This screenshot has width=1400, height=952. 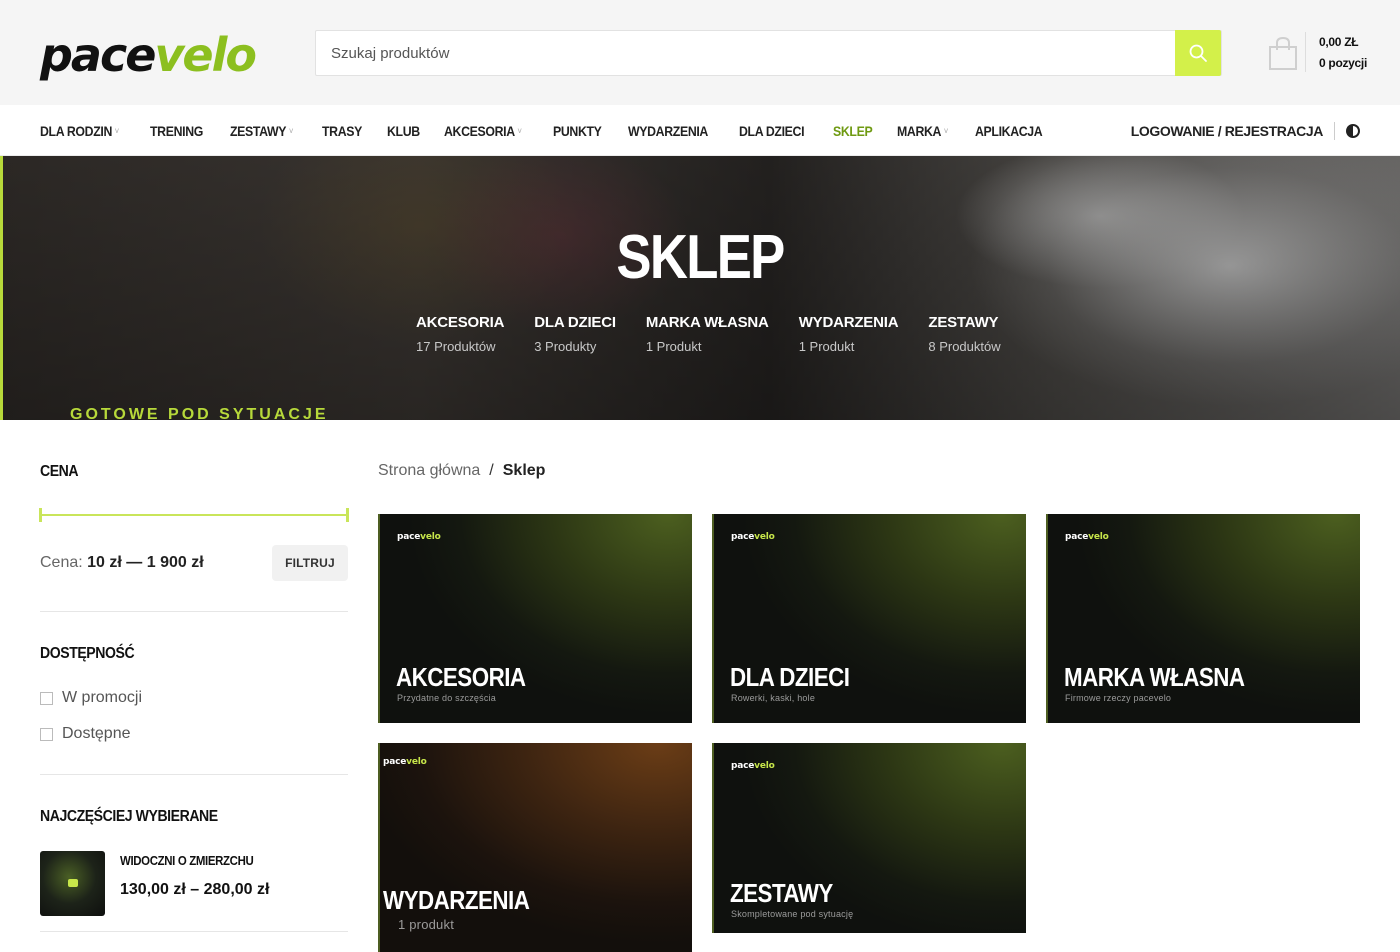 I want to click on product-name: WIDOCZNI O ZMIERZCHU, so click(x=187, y=860).